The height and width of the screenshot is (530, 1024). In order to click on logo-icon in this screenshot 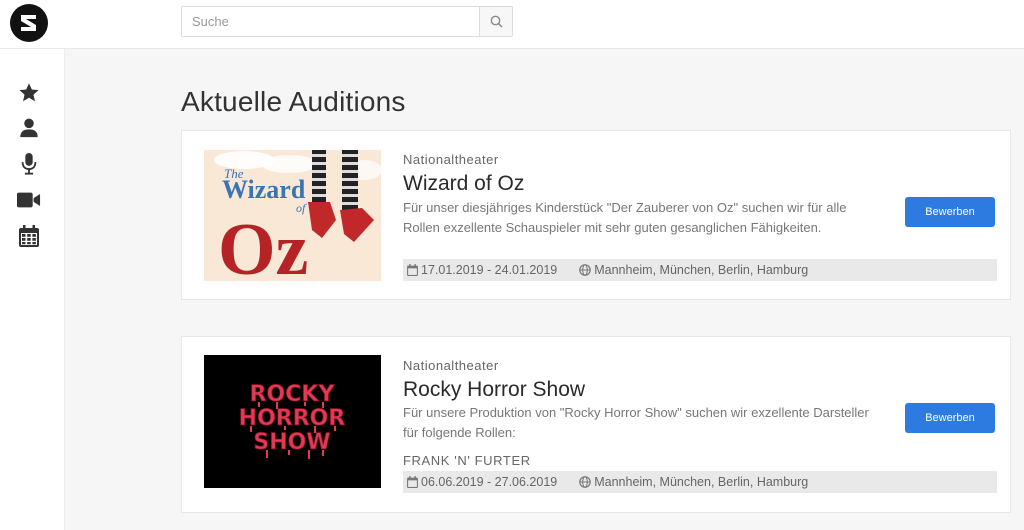, I will do `click(28, 23)`.